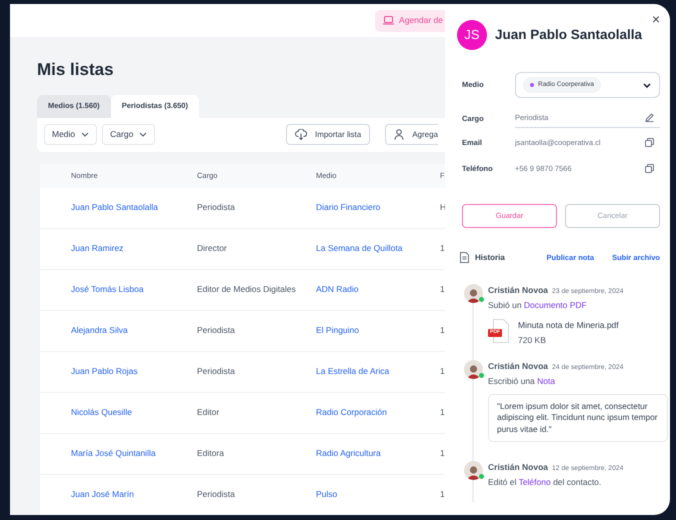 The image size is (676, 520). Describe the element at coordinates (568, 325) in the screenshot. I see `file-name: Minuta nota de Mineria.pdf` at that location.